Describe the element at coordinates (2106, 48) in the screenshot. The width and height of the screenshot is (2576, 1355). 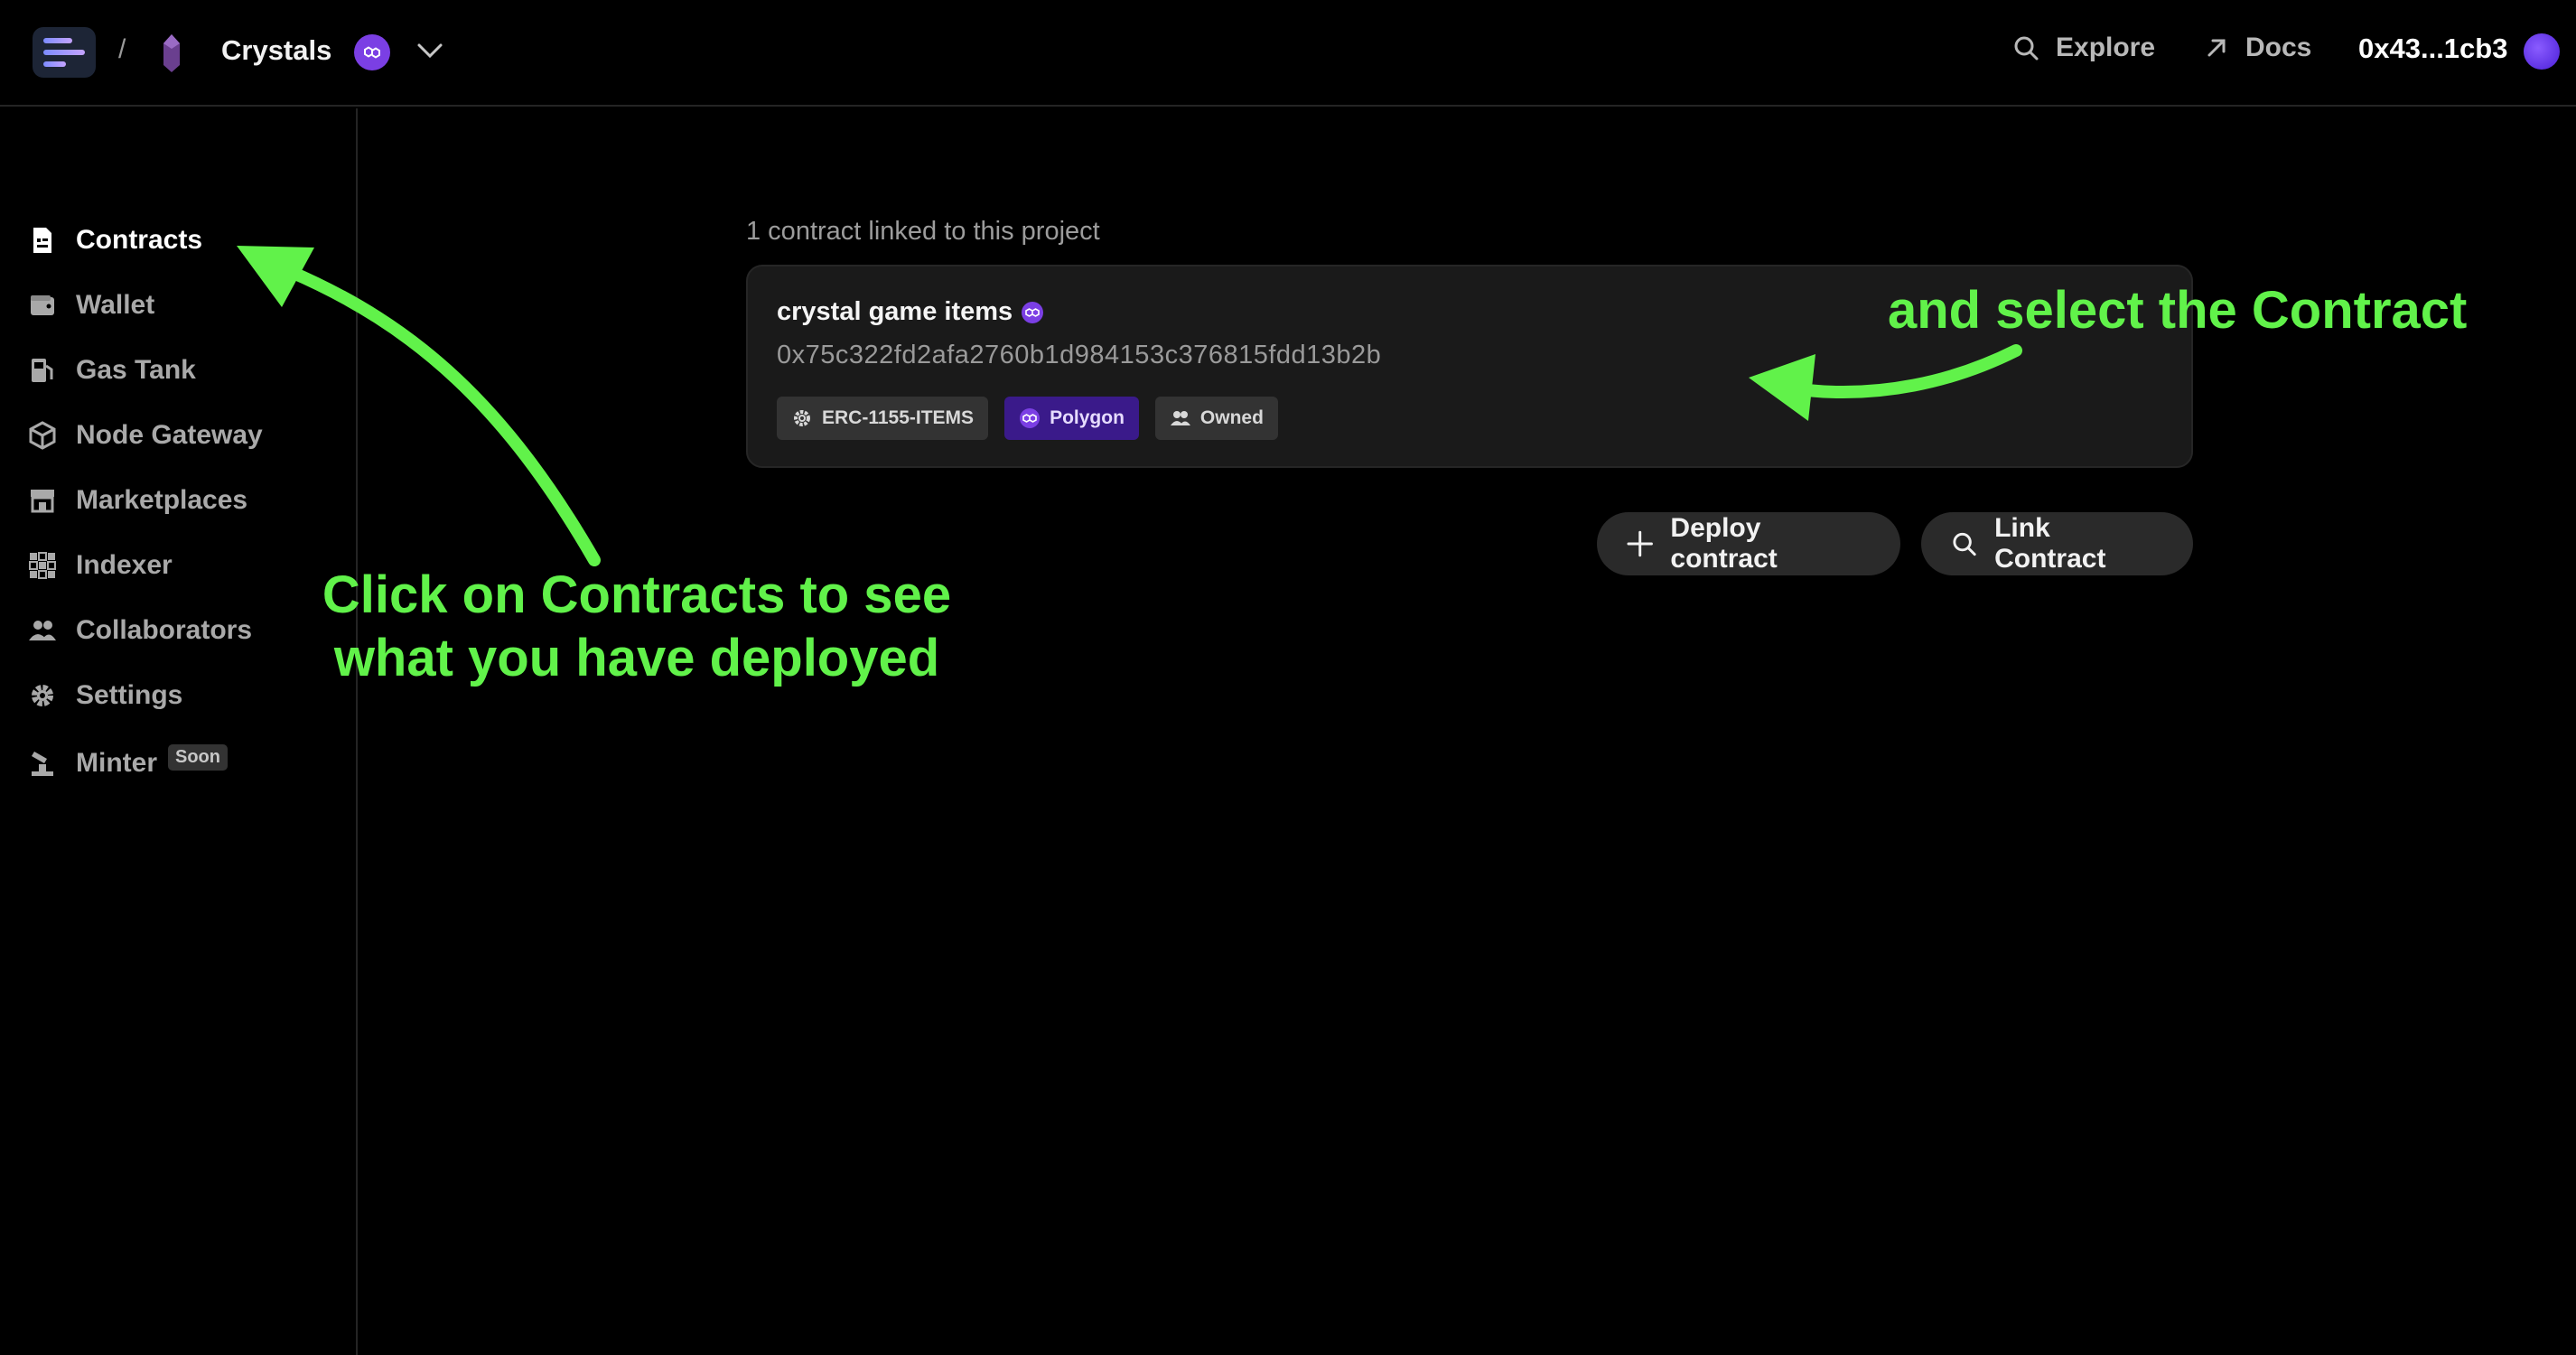
I see `explore-label: Explore` at that location.